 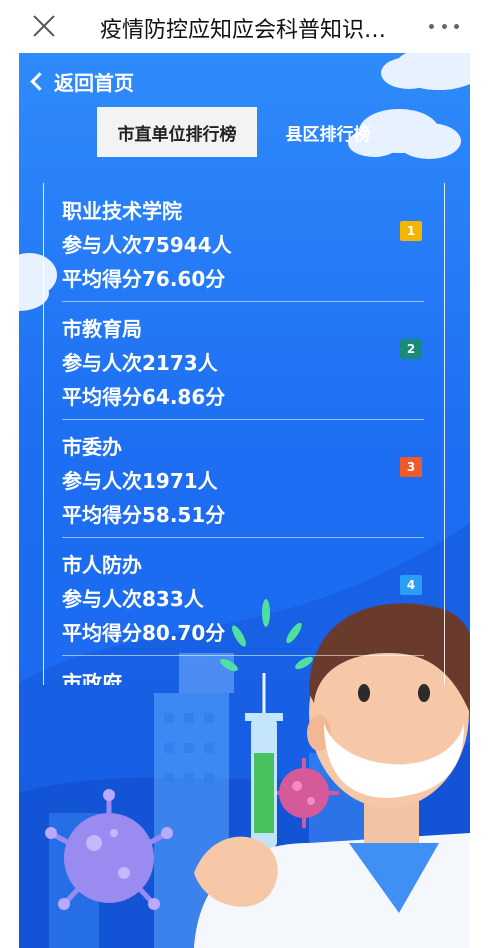 I want to click on participant-count: 参与人次833人, so click(x=133, y=599).